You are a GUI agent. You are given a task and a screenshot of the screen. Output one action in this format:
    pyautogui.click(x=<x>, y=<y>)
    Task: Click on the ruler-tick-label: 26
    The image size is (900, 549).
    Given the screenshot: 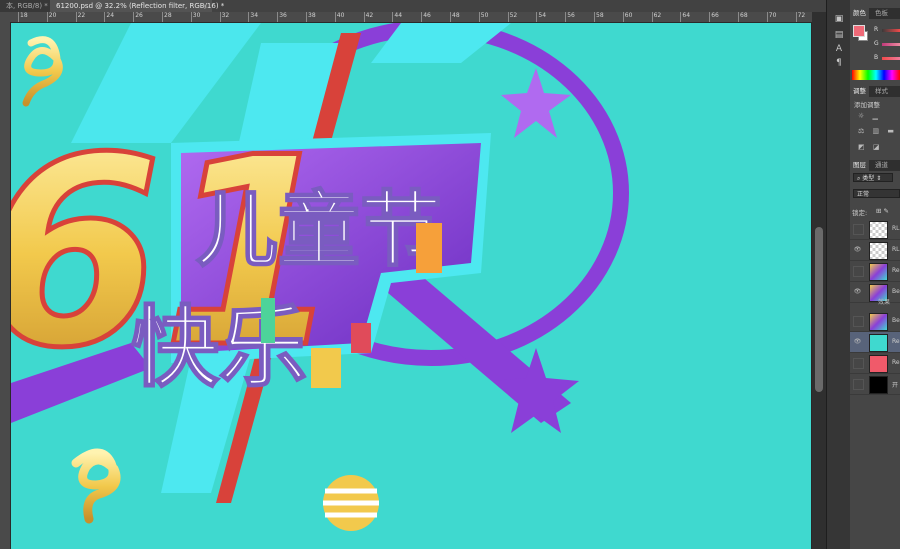 What is the action you would take?
    pyautogui.click(x=138, y=17)
    